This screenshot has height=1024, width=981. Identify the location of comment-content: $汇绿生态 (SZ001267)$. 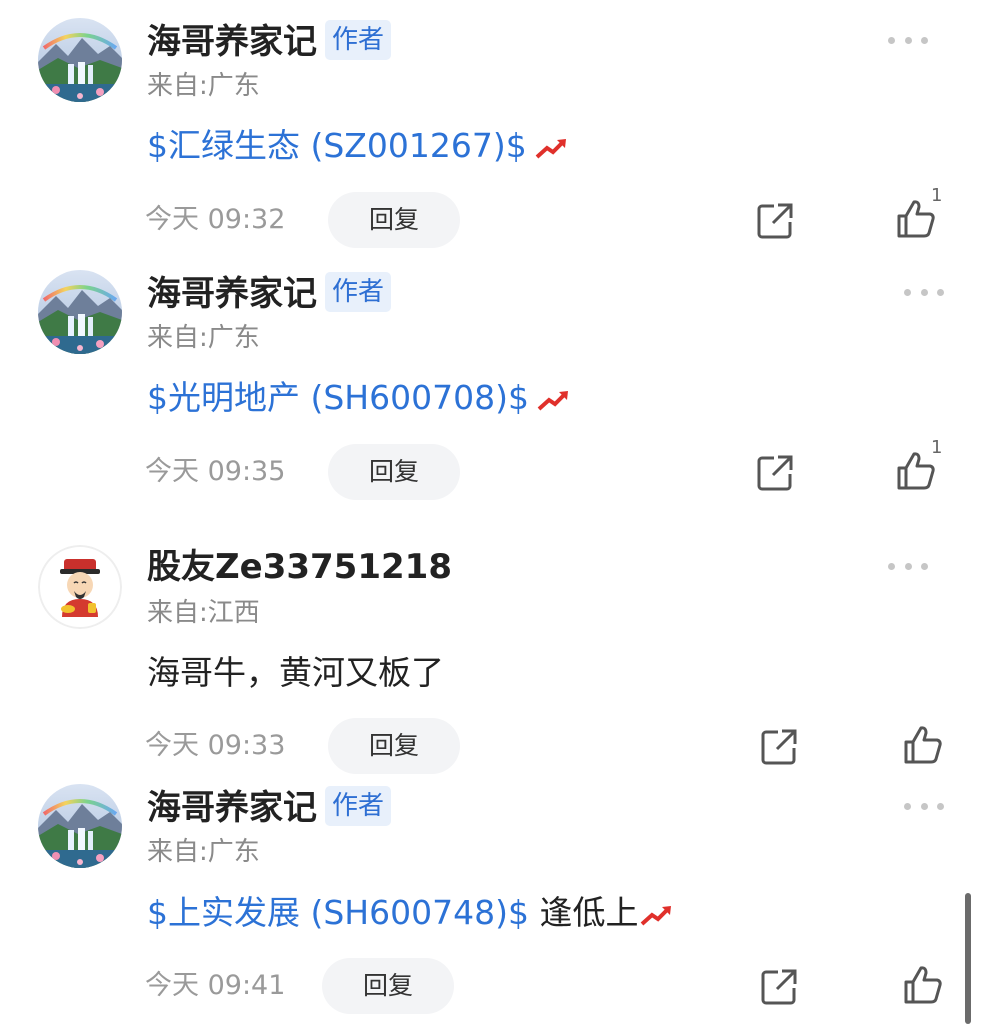
(358, 146).